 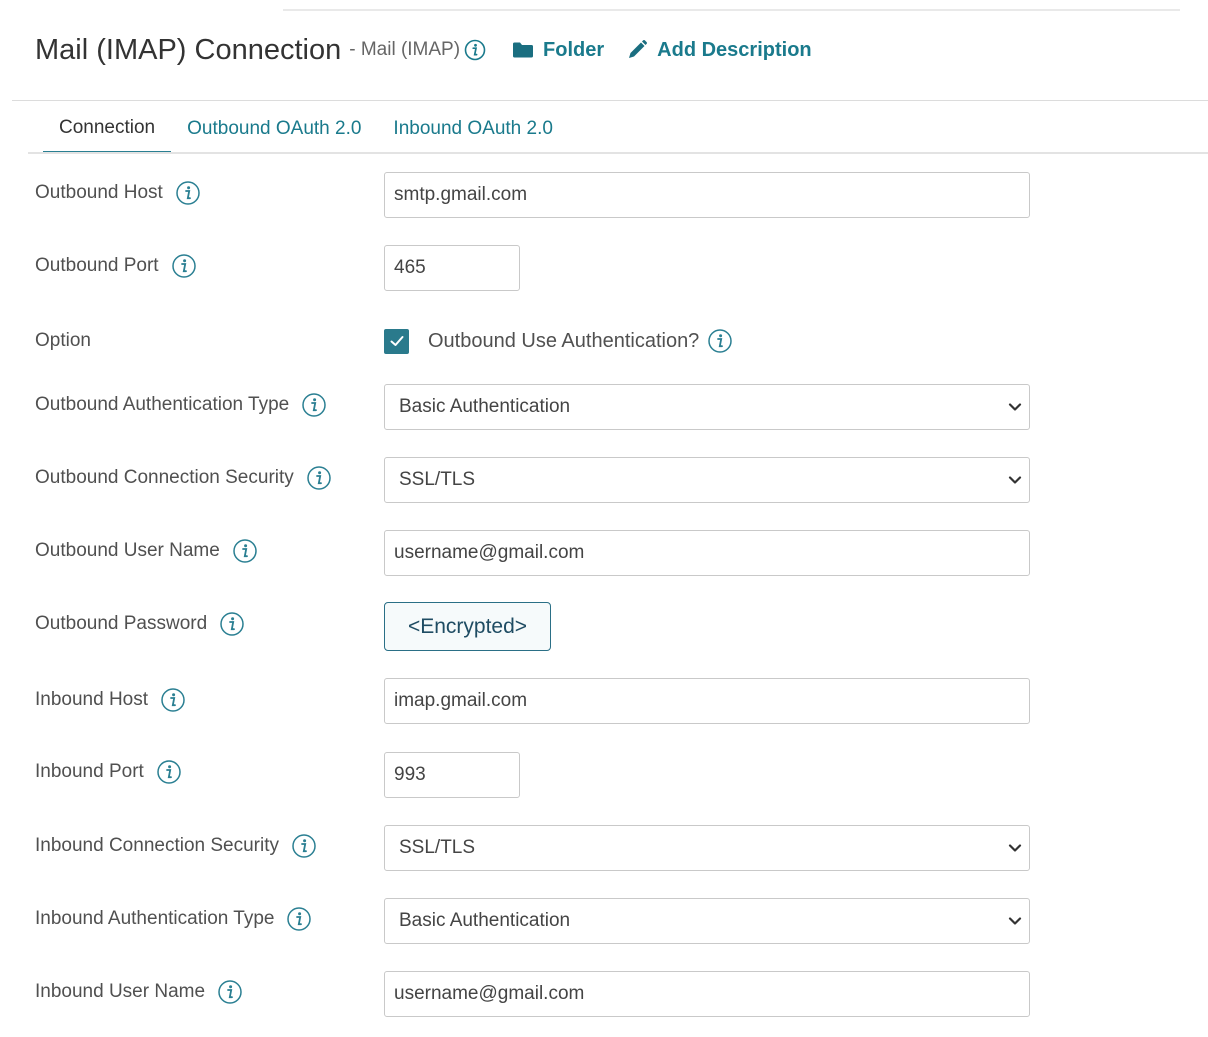 I want to click on outbound-conn-security-value: SSL/TLS, so click(x=437, y=479).